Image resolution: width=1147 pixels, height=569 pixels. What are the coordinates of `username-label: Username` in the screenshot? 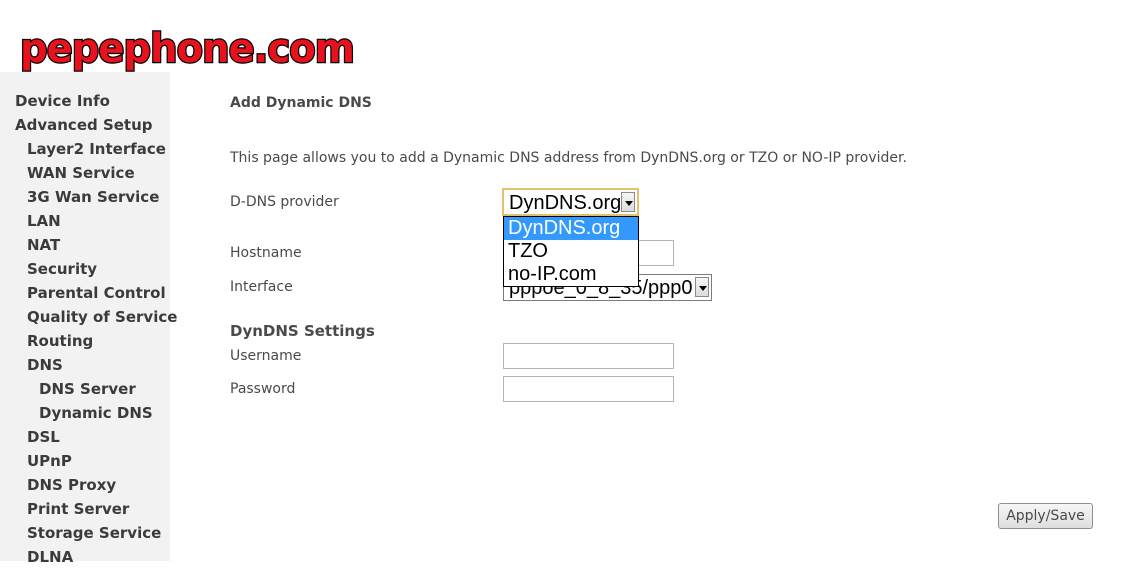 It's located at (266, 356).